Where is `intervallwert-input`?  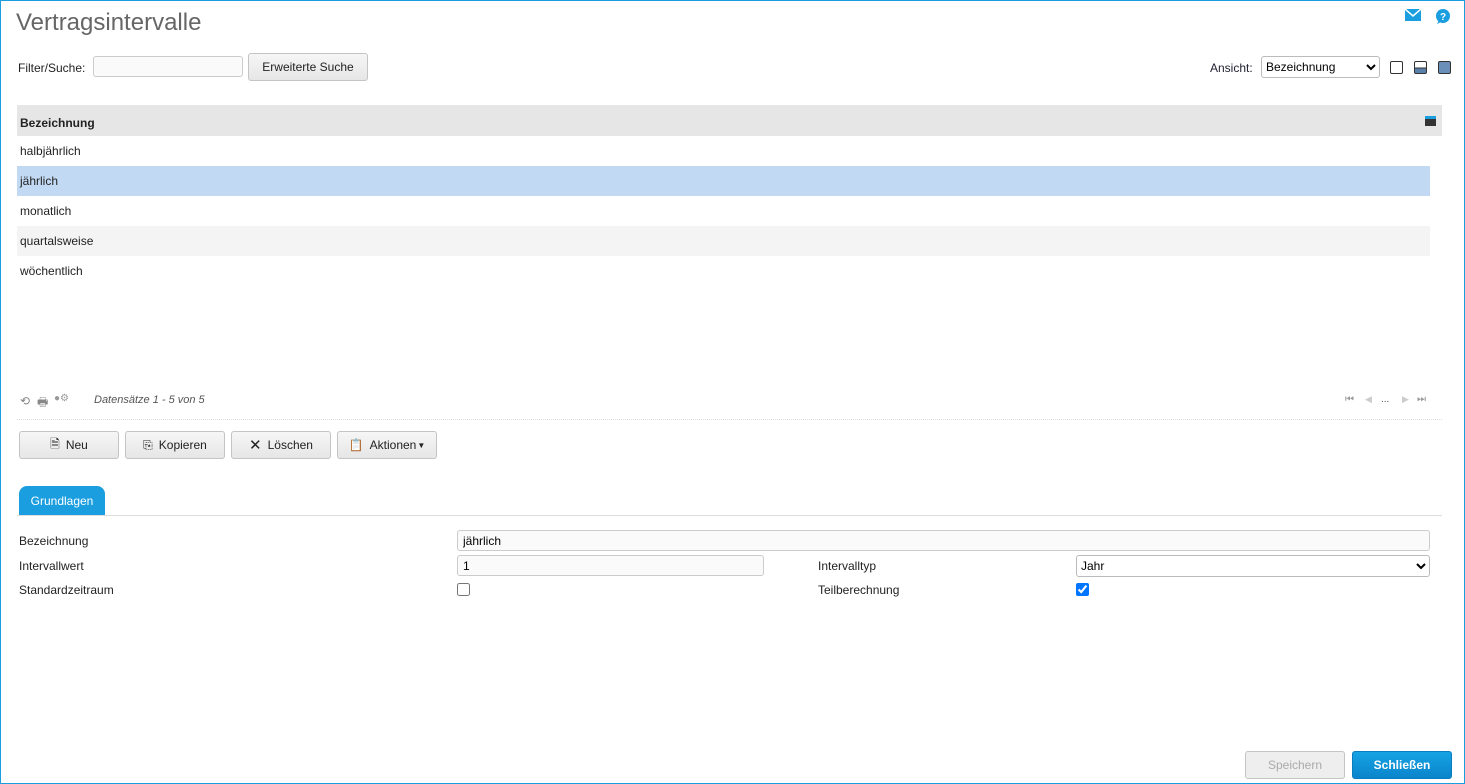 intervallwert-input is located at coordinates (610, 565).